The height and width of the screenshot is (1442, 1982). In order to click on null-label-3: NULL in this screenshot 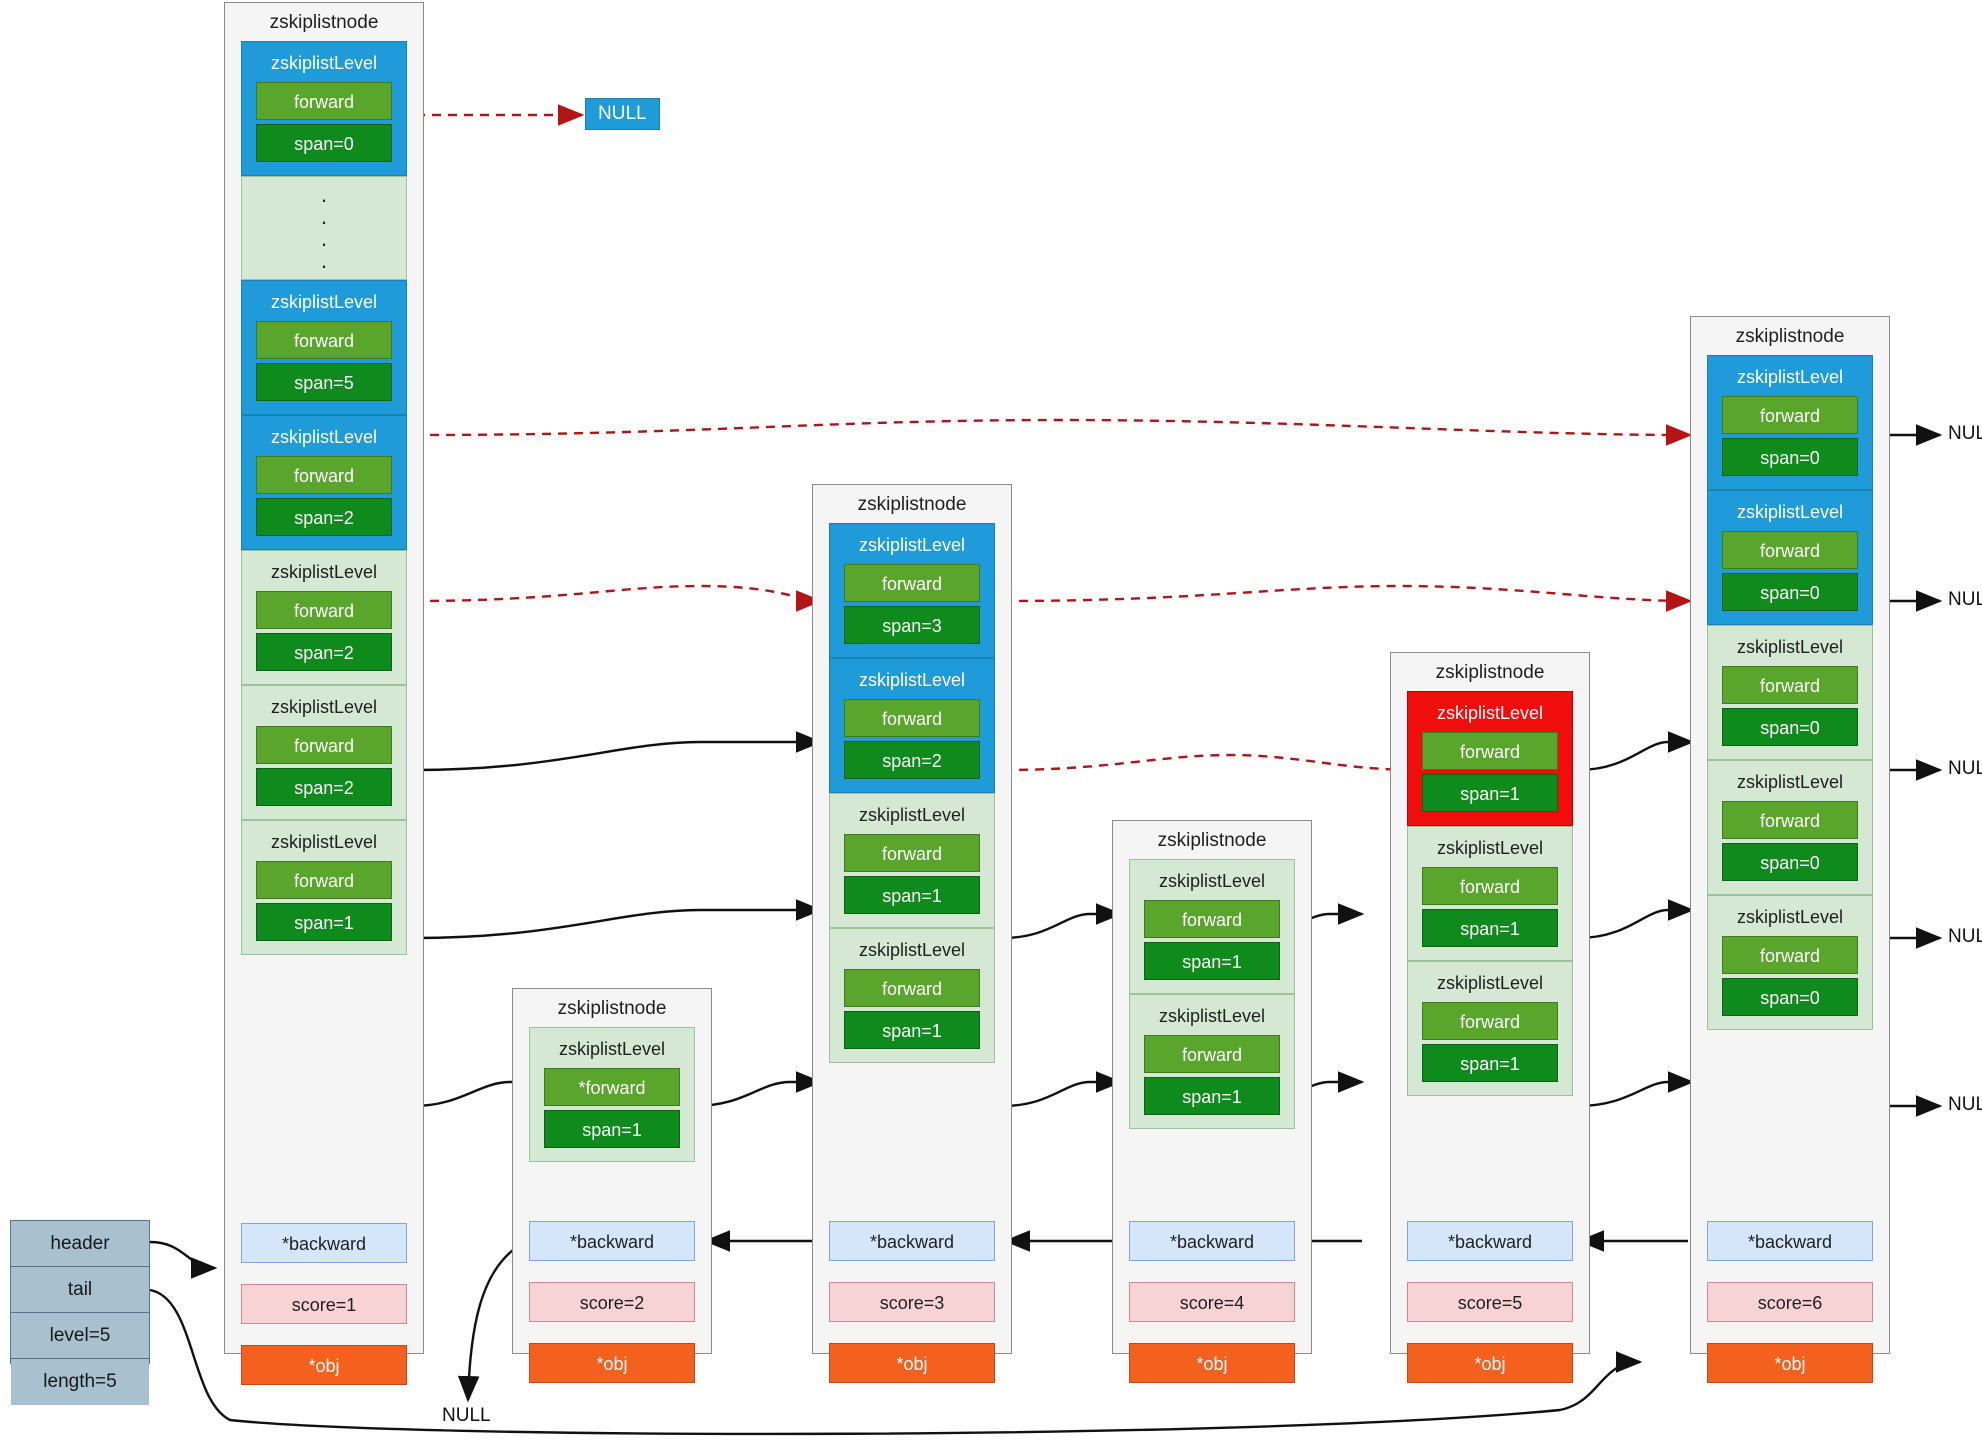, I will do `click(1965, 768)`.